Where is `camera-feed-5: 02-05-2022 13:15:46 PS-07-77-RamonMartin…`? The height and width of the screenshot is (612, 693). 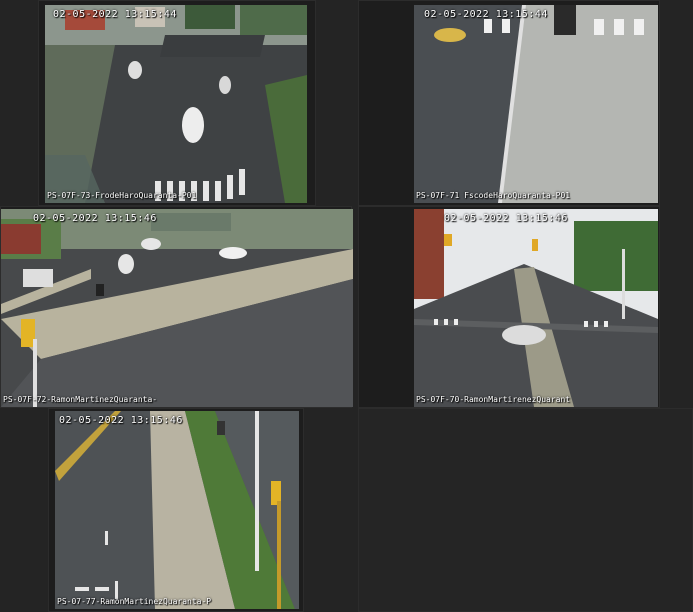 camera-feed-5: 02-05-2022 13:15:46 PS-07-77-RamonMartin… is located at coordinates (177, 510).